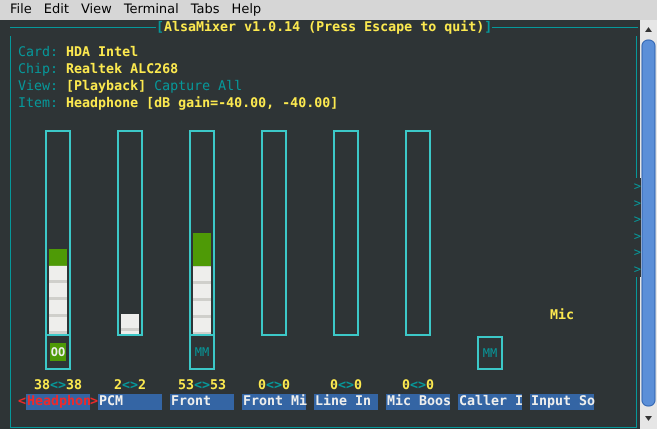 The image size is (657, 429). I want to click on channel-label: Mic Boos, so click(418, 402).